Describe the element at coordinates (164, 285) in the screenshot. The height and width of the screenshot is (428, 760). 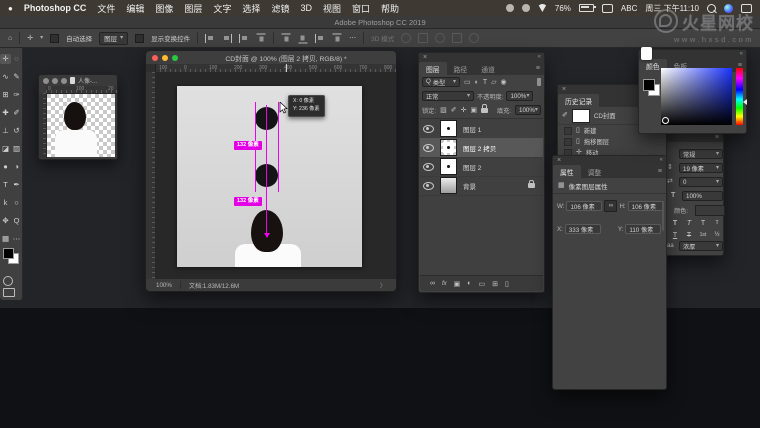
I see `status-zoom-level: 100%` at that location.